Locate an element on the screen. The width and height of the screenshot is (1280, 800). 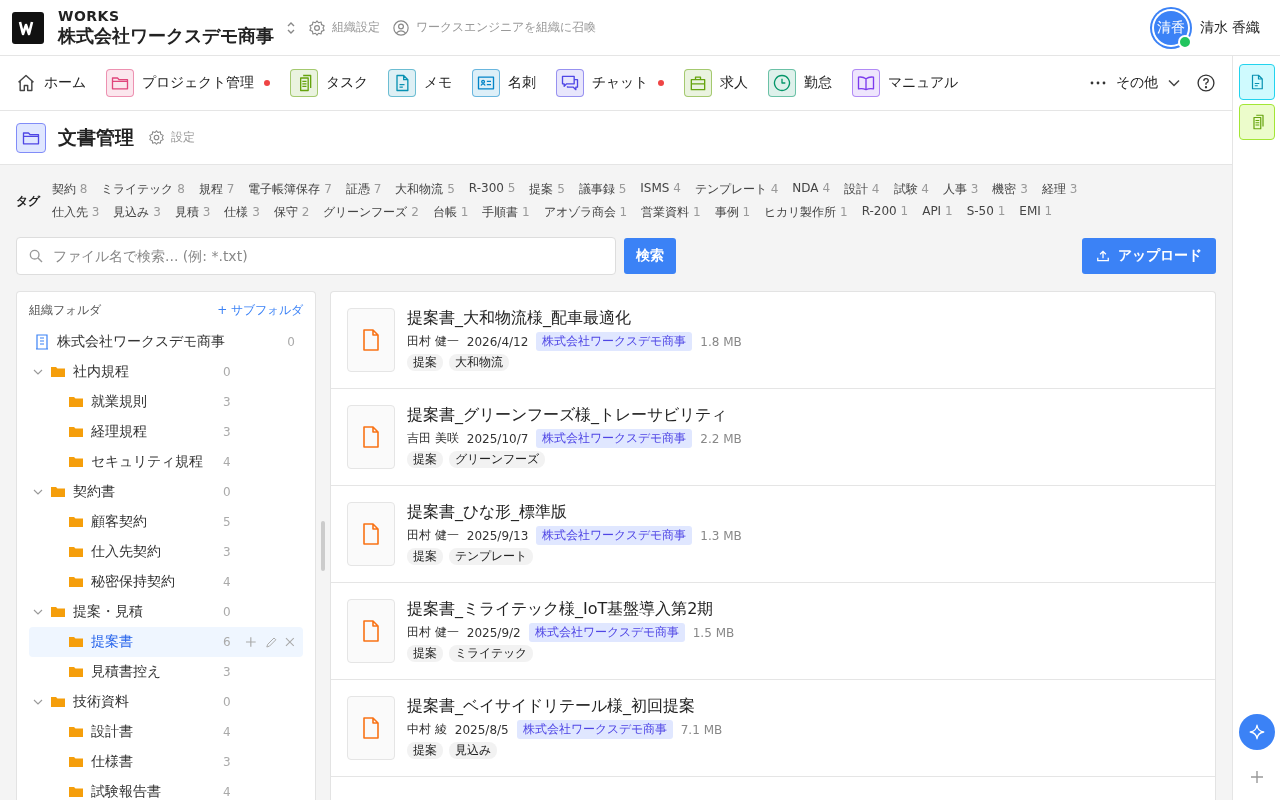
search-field: ファイル名で検索... (例: *.txt) is located at coordinates (316, 256).